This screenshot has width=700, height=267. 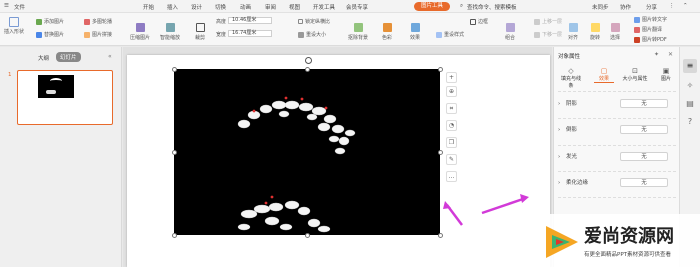 I want to click on soft-edge-select: 无, so click(x=644, y=182).